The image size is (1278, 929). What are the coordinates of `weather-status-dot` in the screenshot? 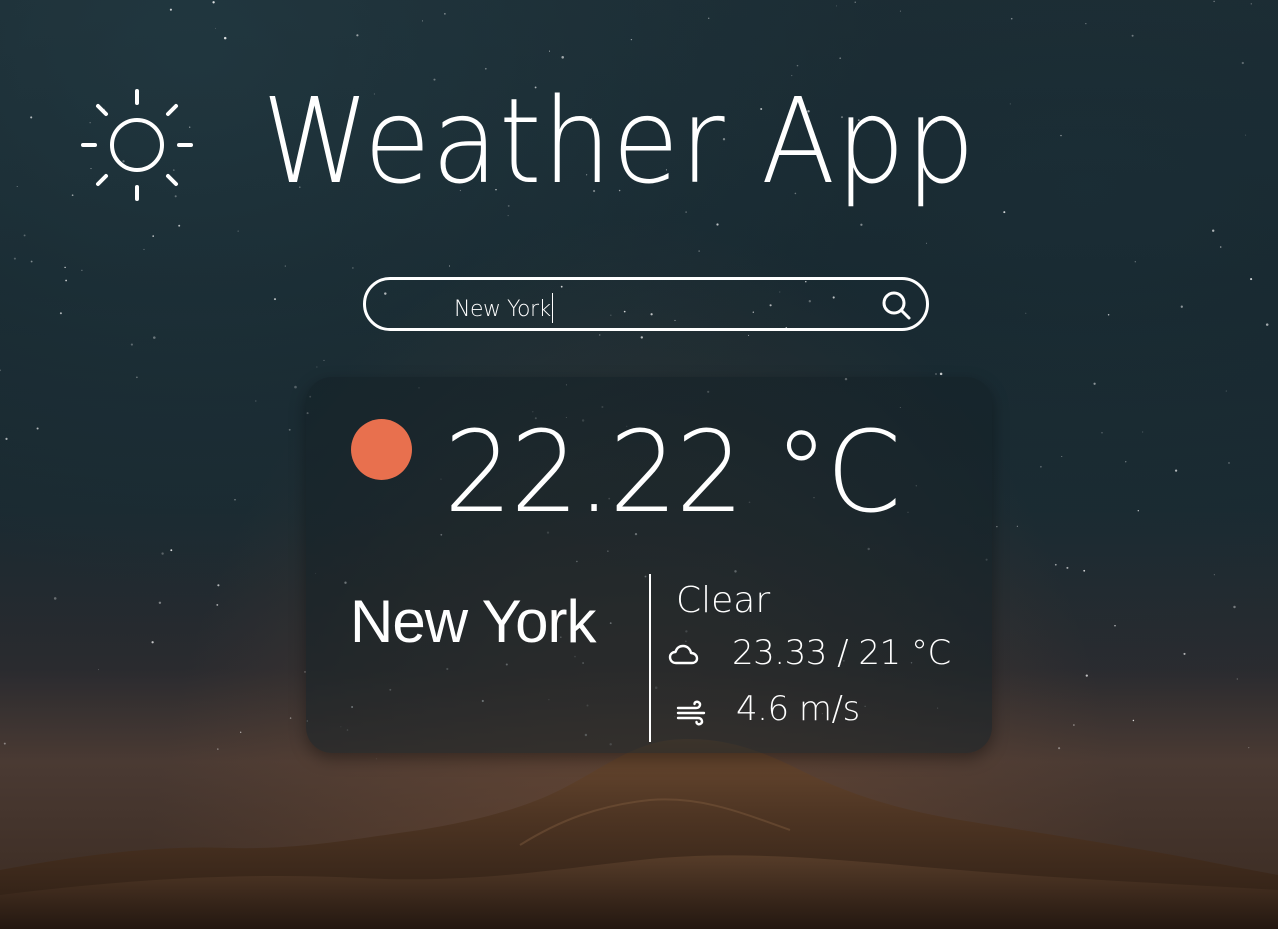 It's located at (381, 449).